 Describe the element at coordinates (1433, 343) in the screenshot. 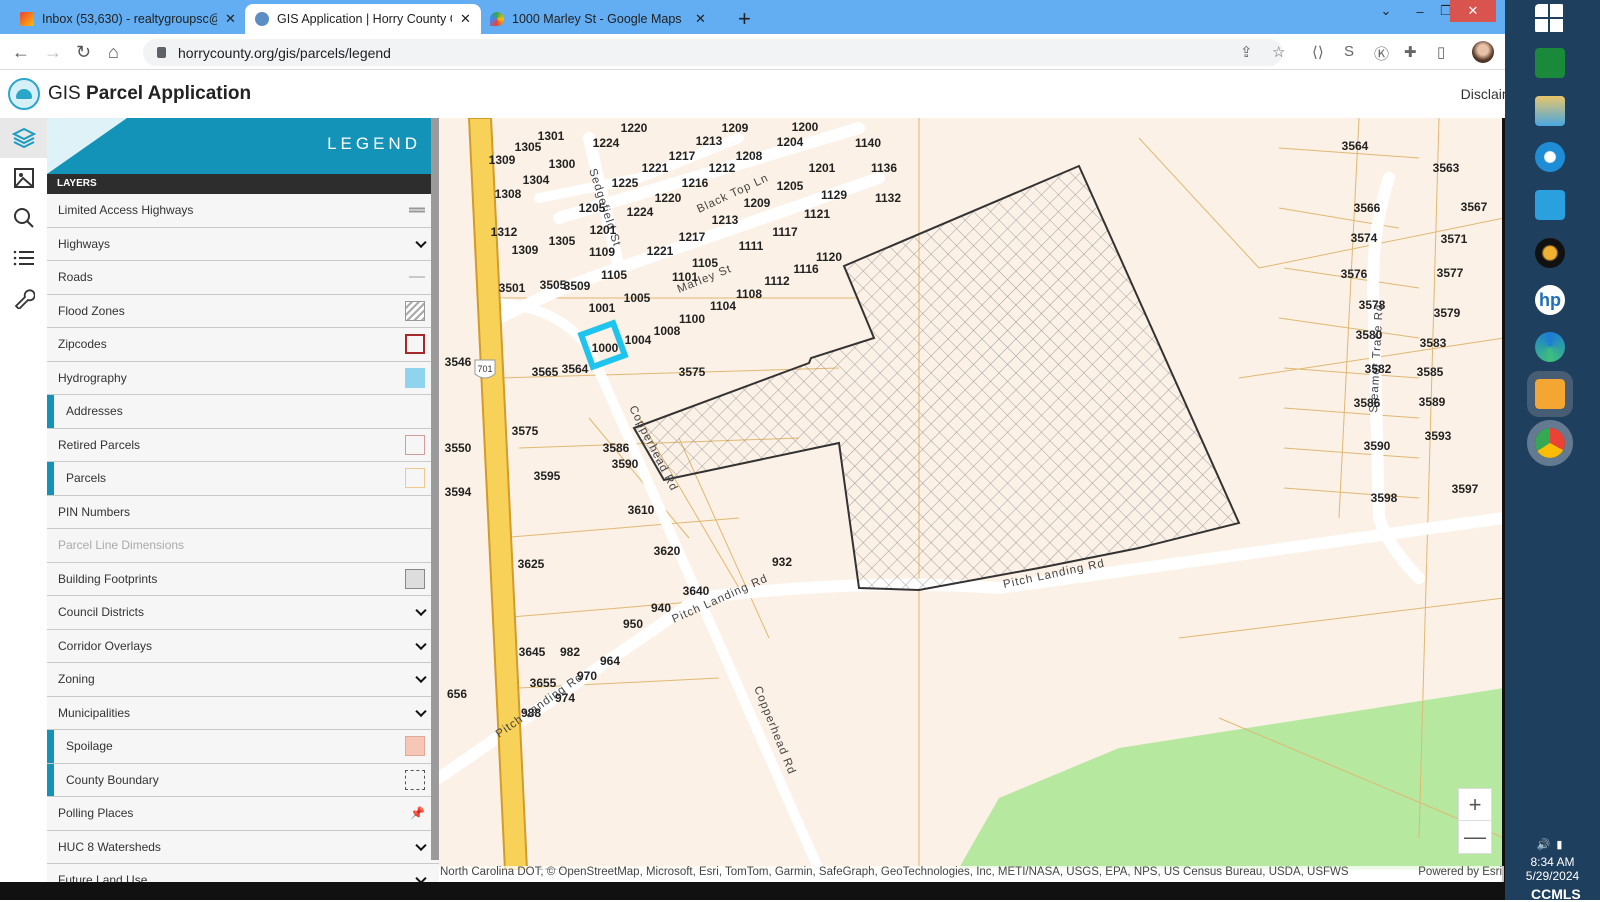

I see `parcel-address-label: 3583` at that location.